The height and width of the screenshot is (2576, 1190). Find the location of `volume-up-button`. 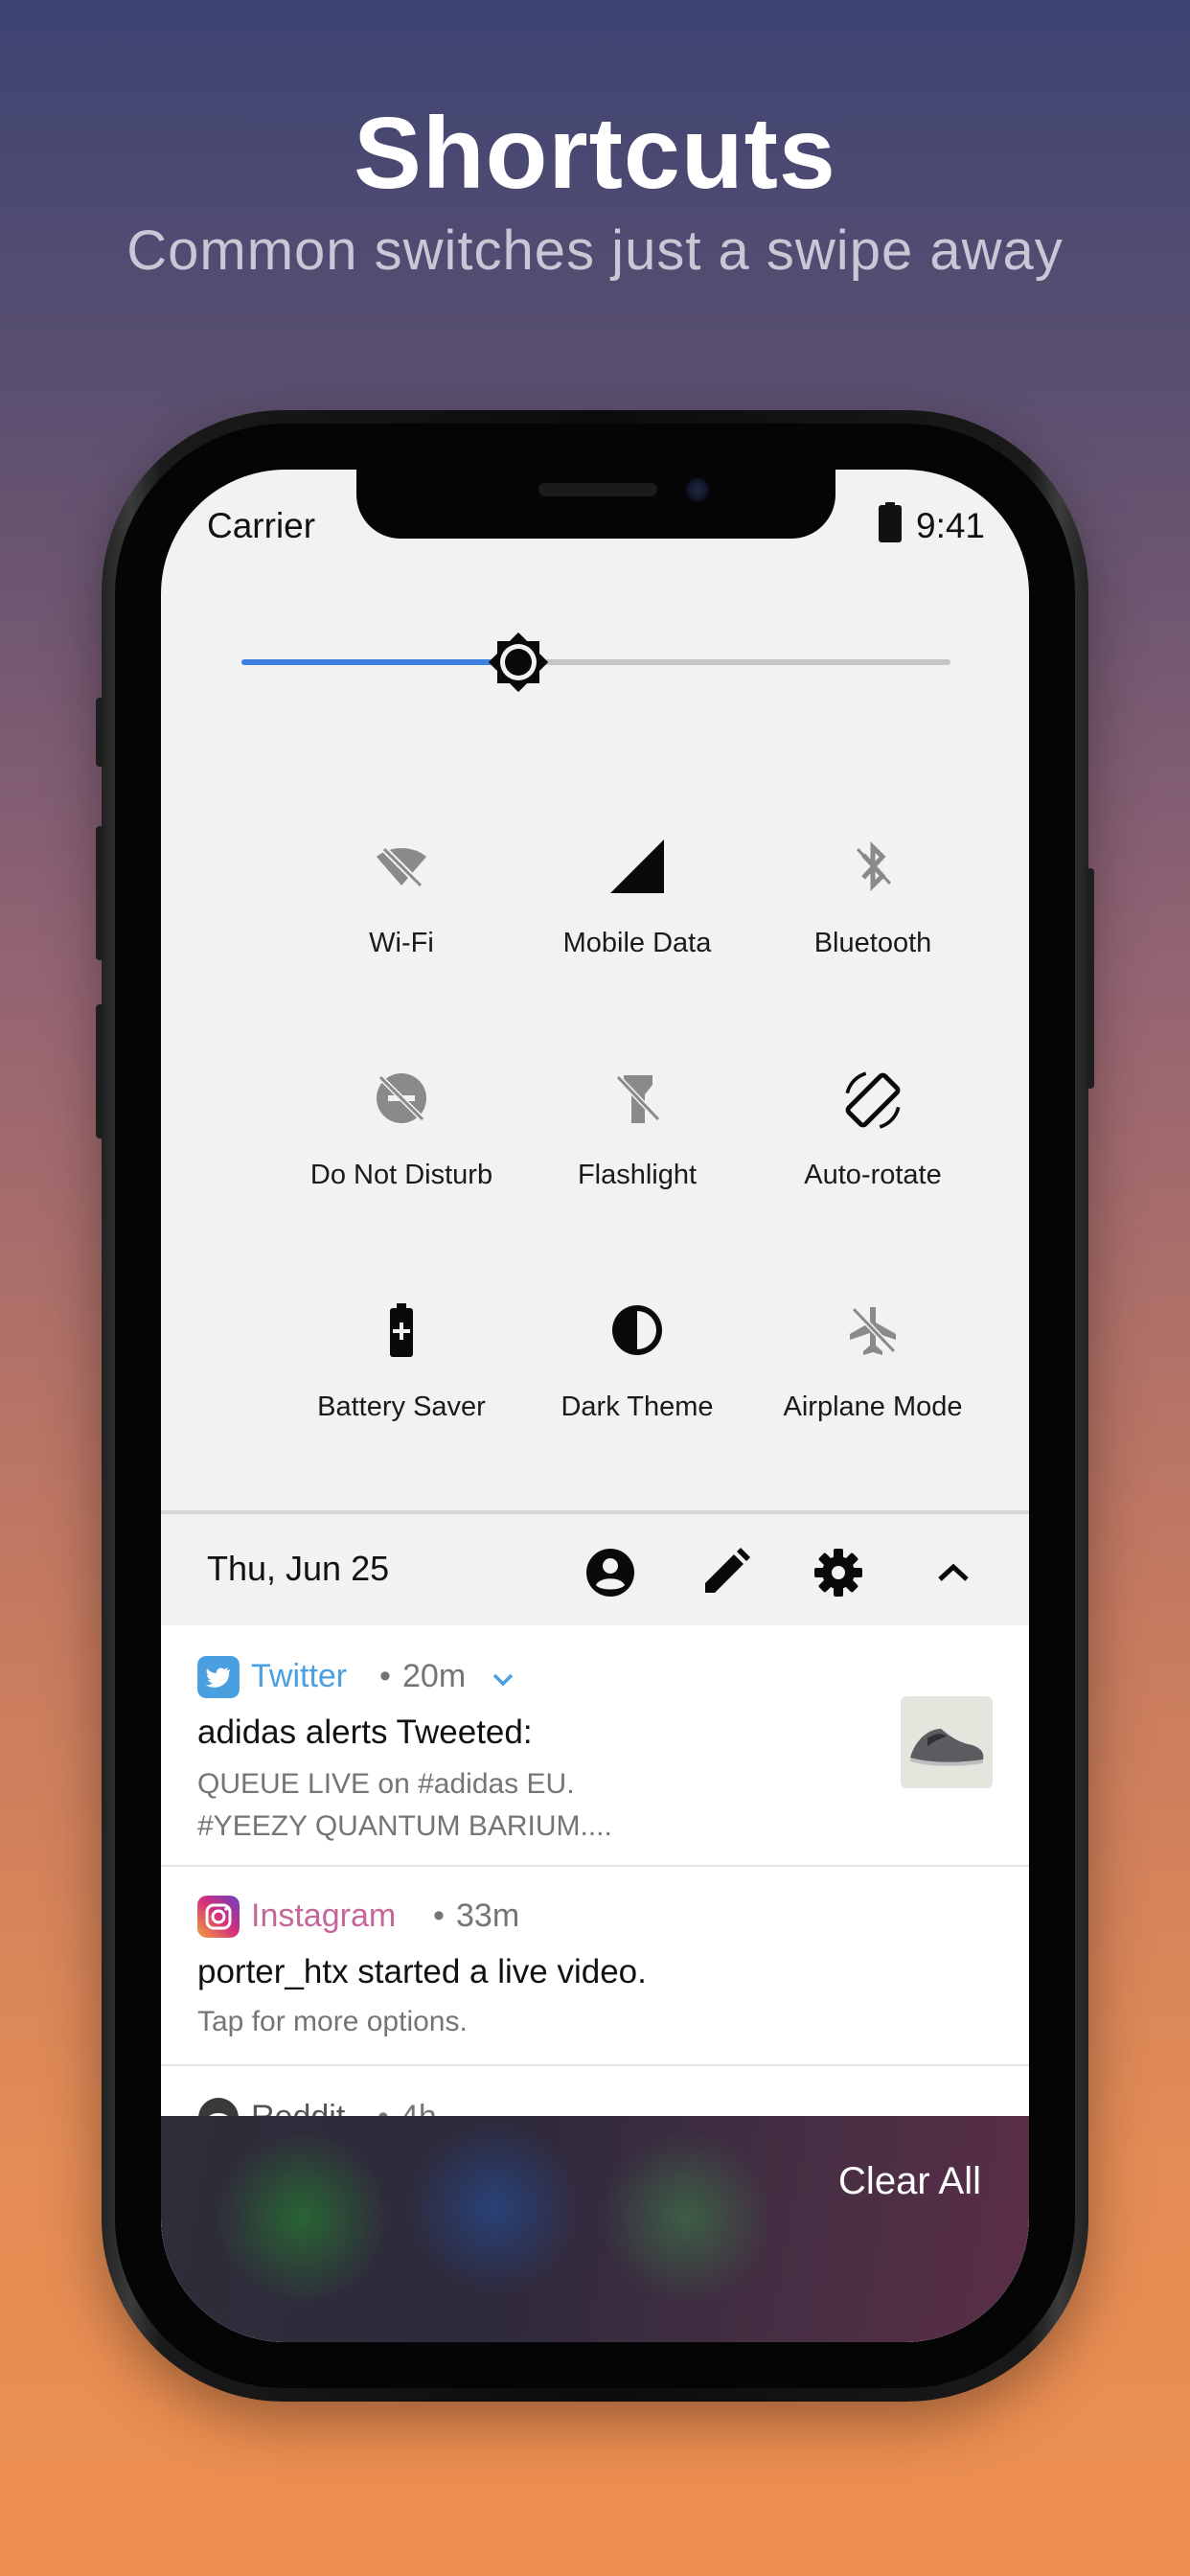

volume-up-button is located at coordinates (99, 732).